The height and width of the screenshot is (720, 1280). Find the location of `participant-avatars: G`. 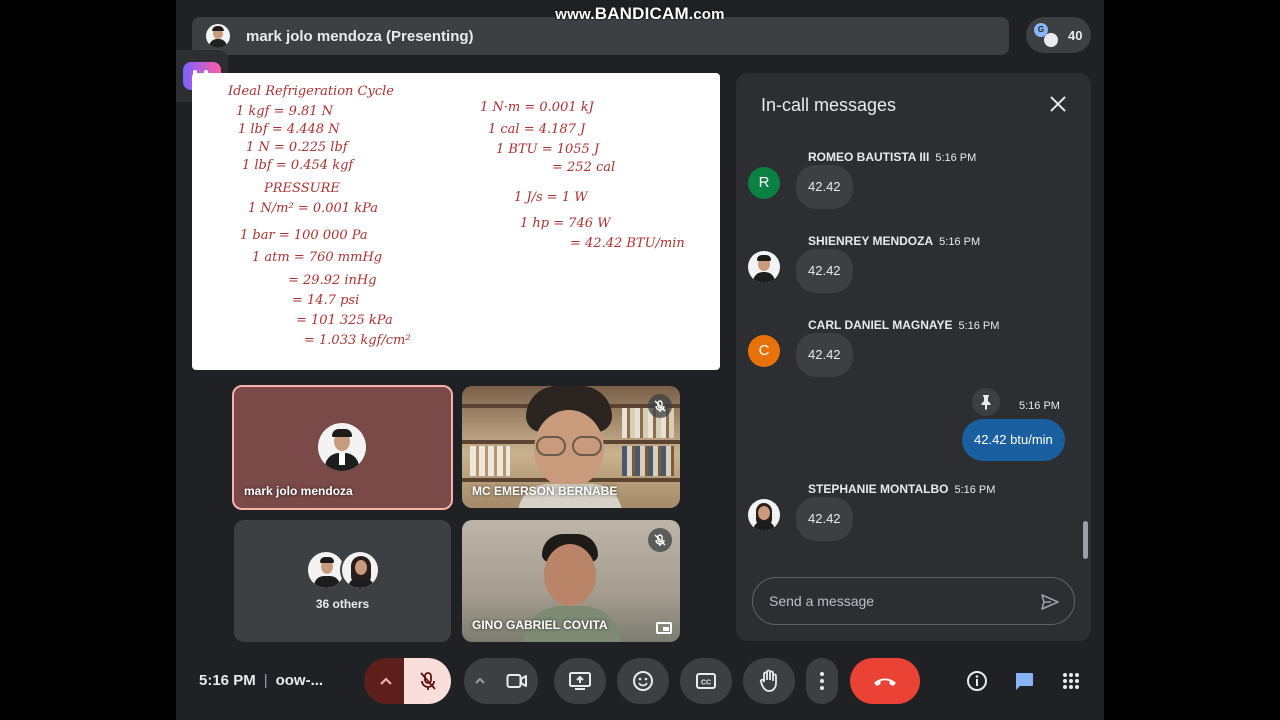

participant-avatars: G is located at coordinates (1046, 35).